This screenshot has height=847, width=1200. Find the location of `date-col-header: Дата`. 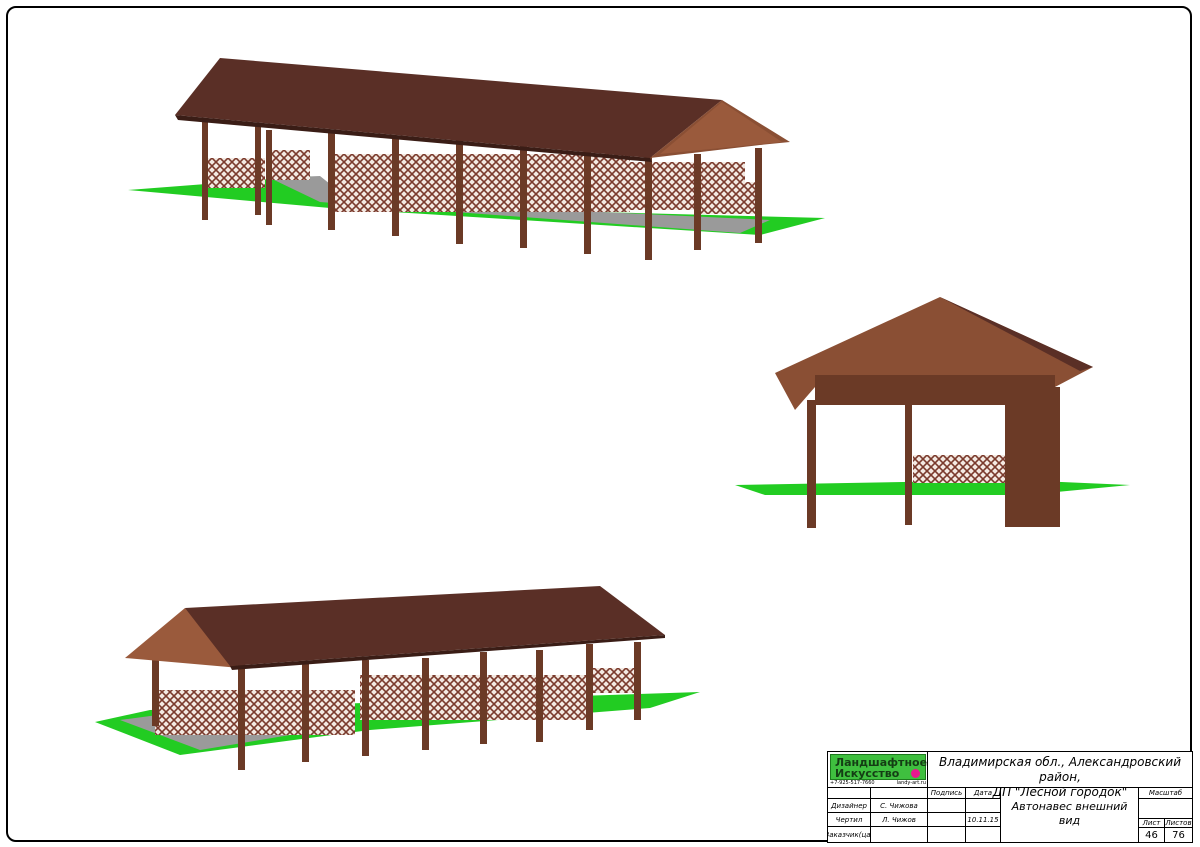

date-col-header: Дата is located at coordinates (983, 793).